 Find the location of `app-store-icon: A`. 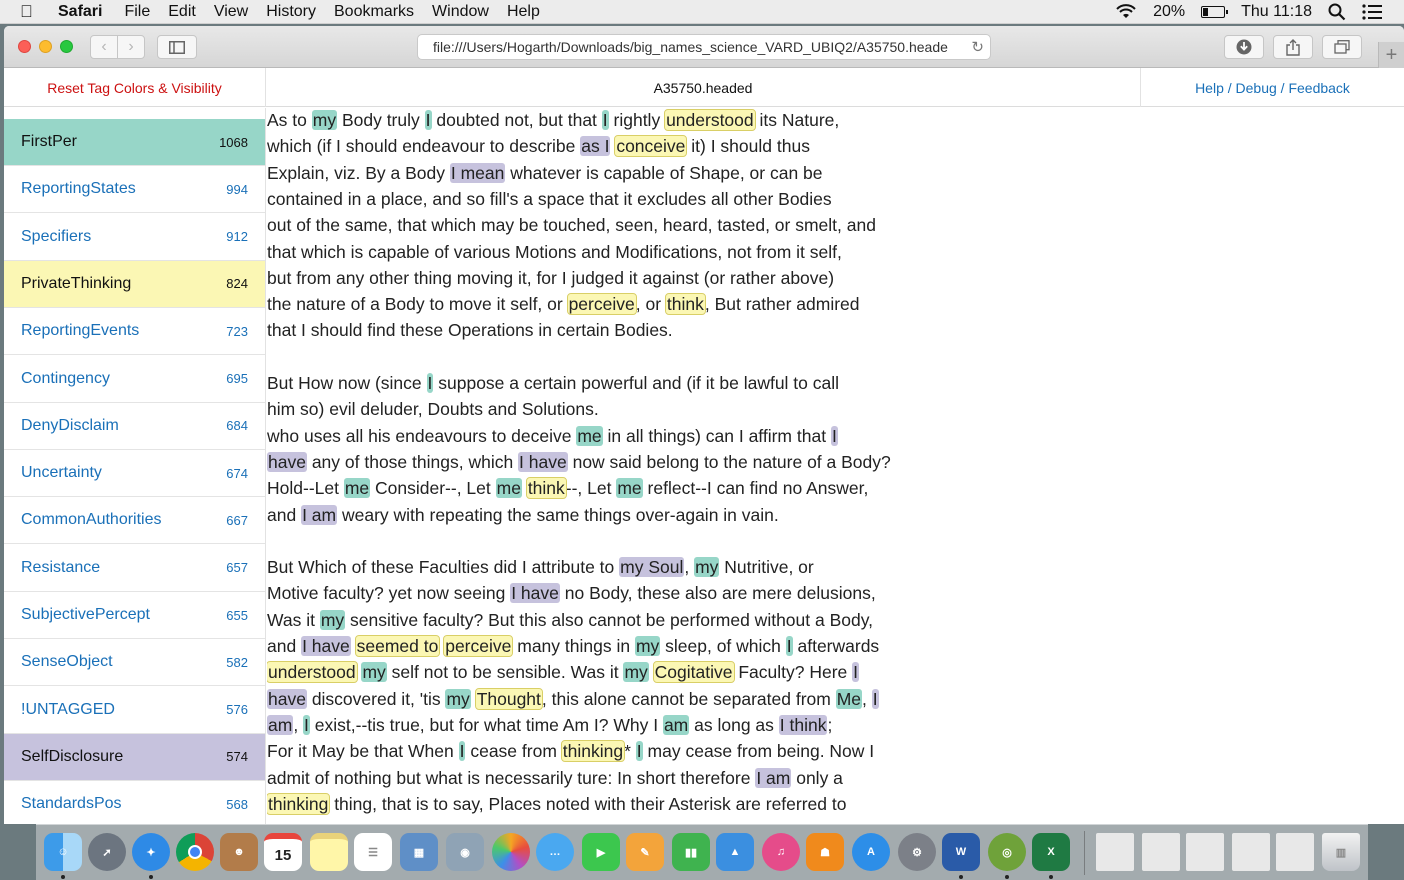

app-store-icon: A is located at coordinates (871, 852).